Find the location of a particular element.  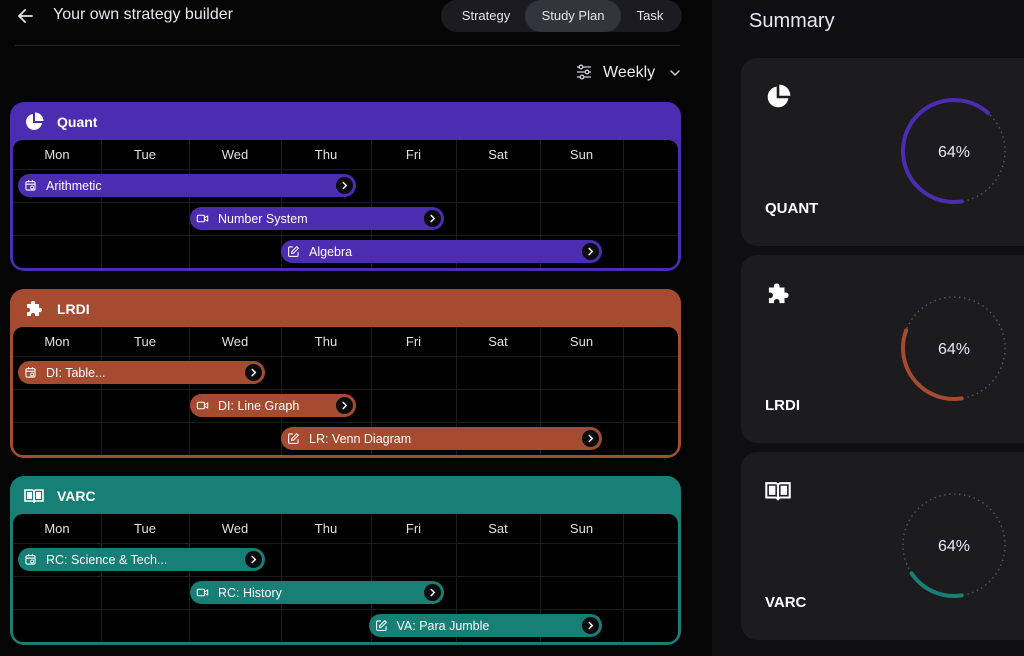

tab-task: Task is located at coordinates (650, 16).